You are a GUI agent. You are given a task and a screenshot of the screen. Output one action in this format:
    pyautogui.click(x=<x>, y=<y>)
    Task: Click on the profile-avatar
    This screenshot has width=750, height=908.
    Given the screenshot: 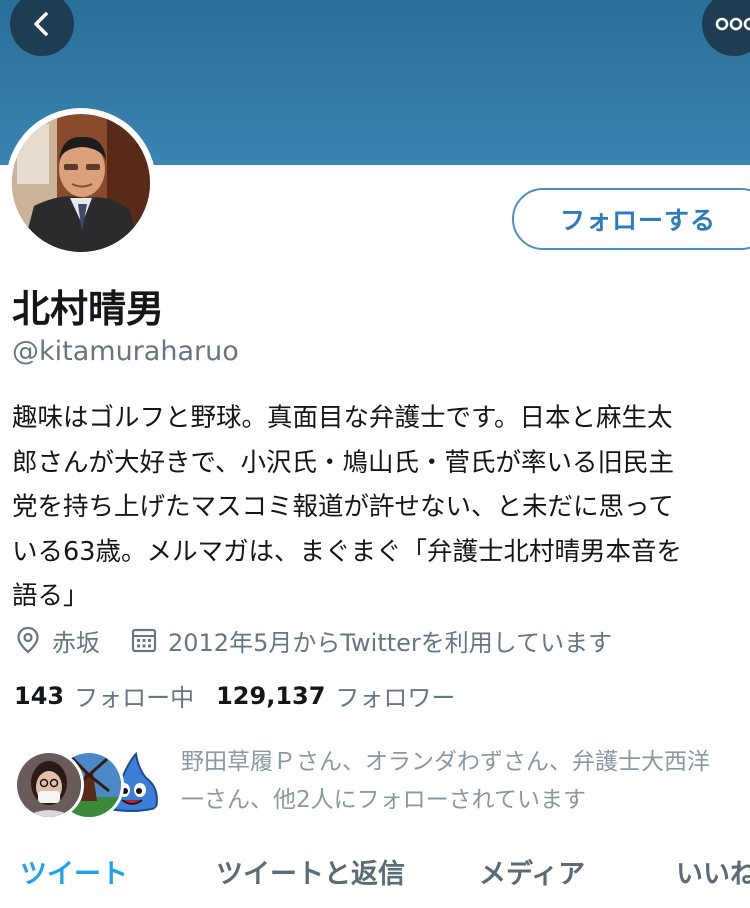 What is the action you would take?
    pyautogui.click(x=81, y=183)
    